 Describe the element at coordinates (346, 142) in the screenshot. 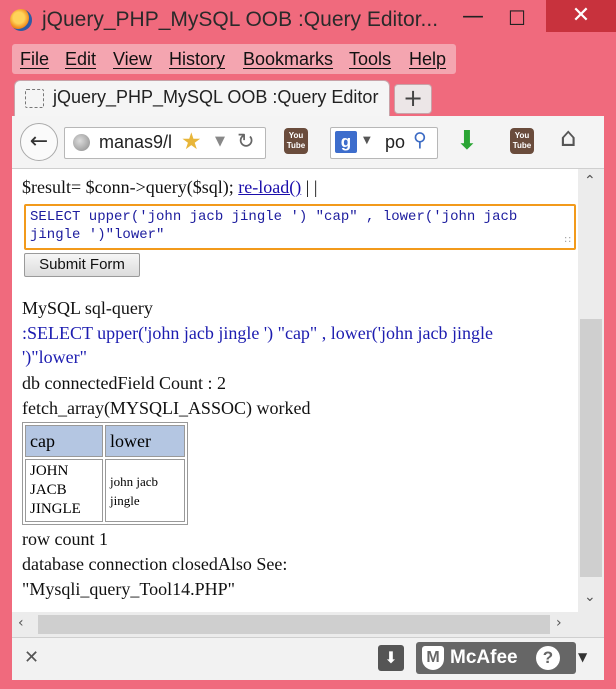

I see `google-icon: g` at that location.